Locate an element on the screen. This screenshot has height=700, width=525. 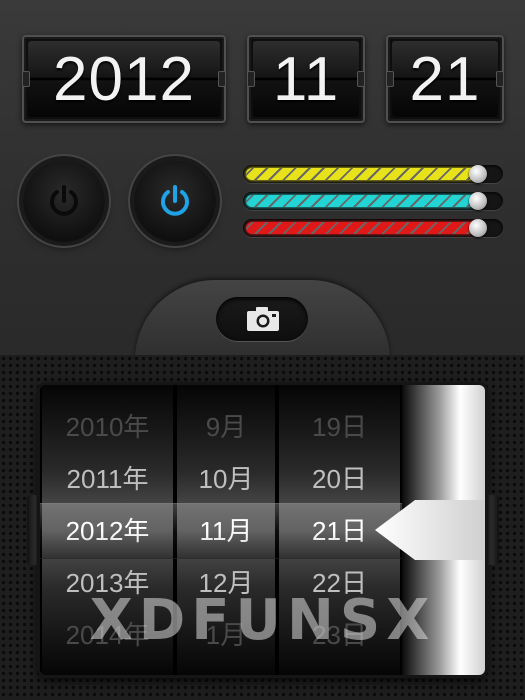
year-flip-display: 2012 is located at coordinates (124, 79).